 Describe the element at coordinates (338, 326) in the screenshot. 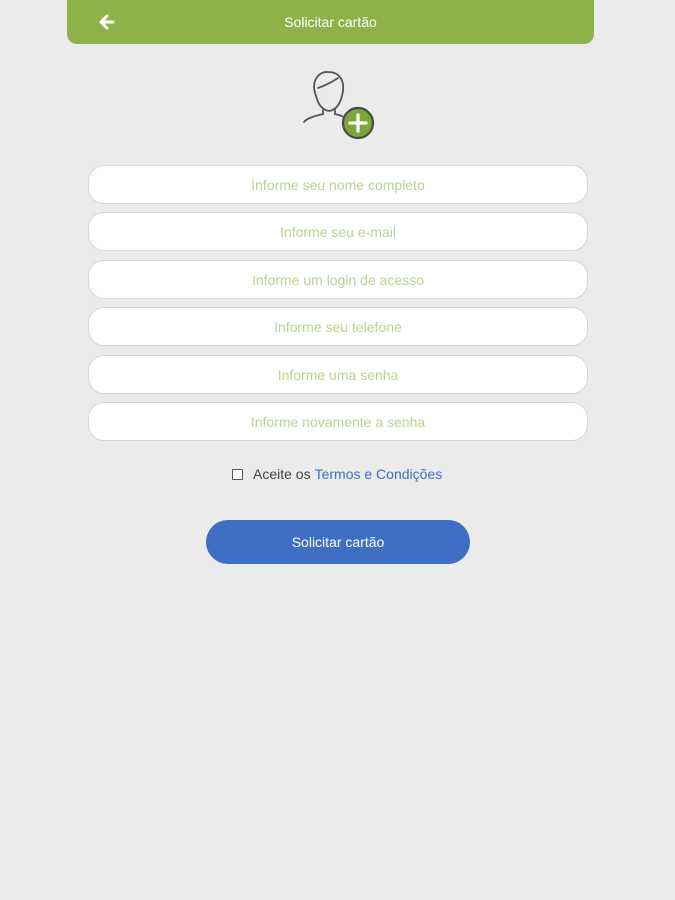

I see `phone-field` at that location.